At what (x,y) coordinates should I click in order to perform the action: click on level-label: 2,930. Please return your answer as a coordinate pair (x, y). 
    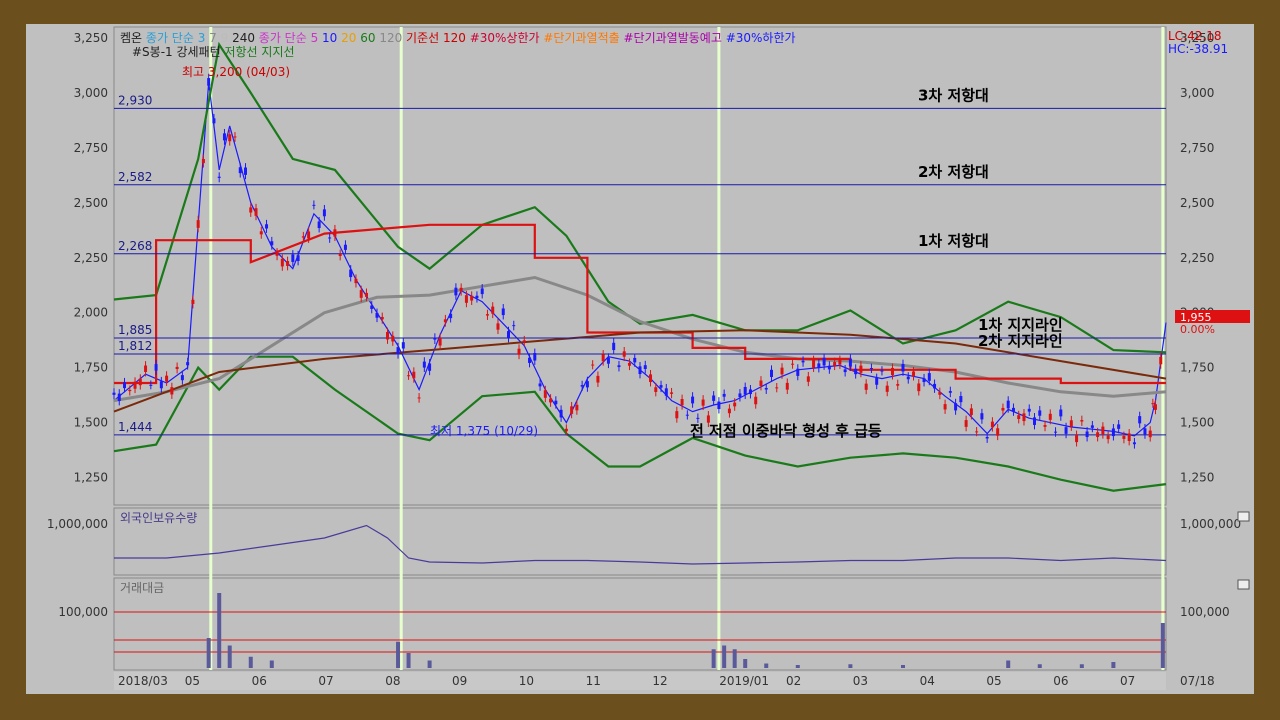
    Looking at the image, I should click on (135, 100).